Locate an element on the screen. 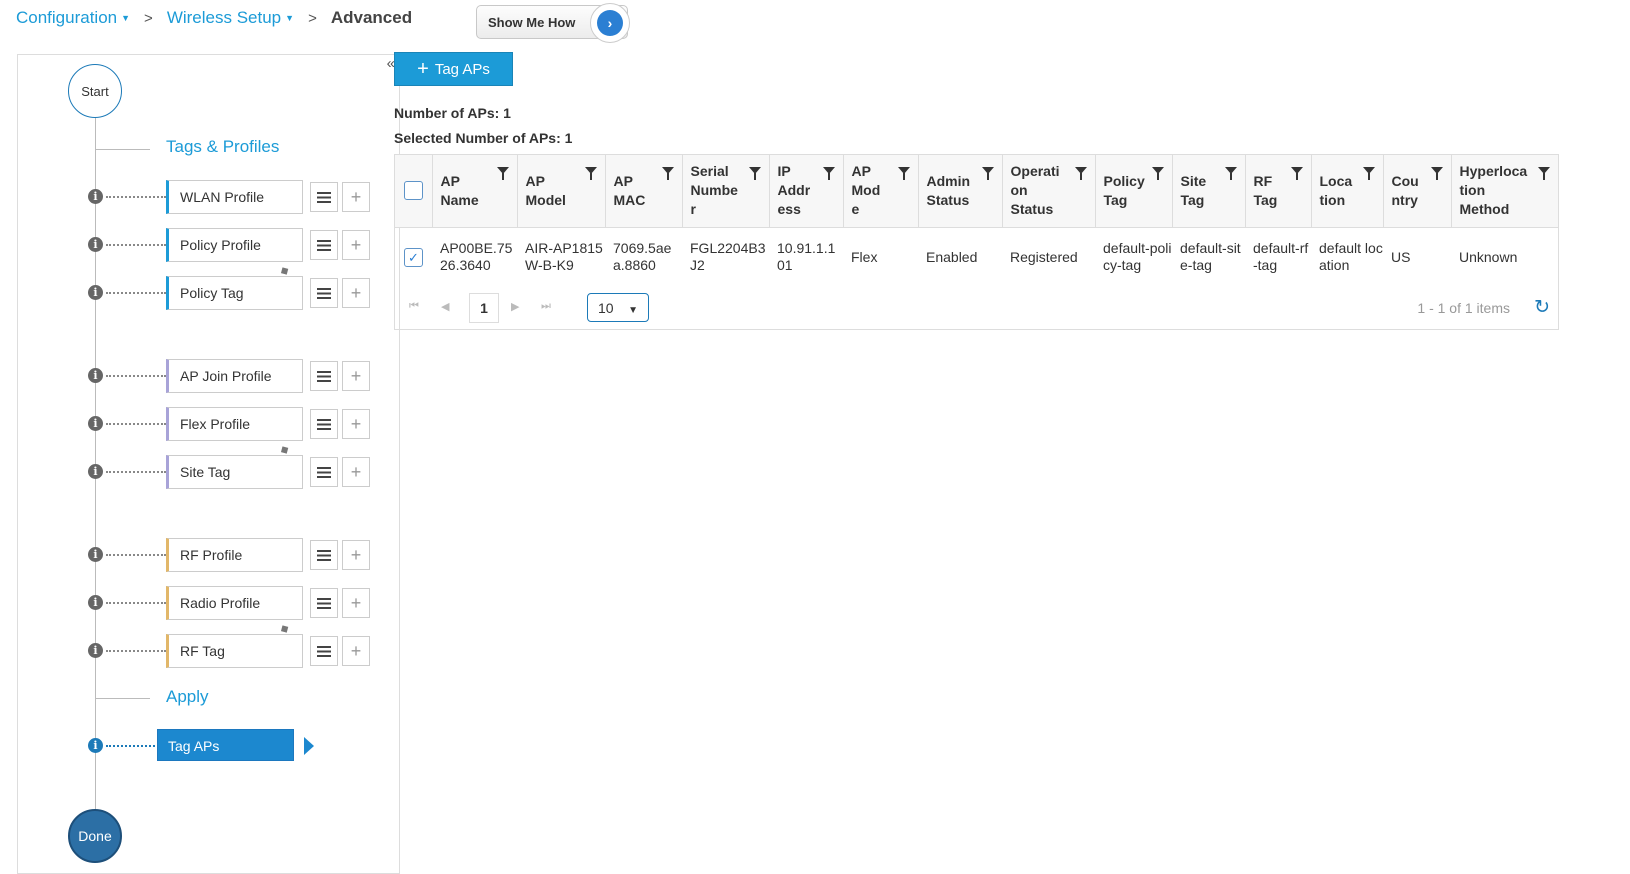 The height and width of the screenshot is (874, 1630). select-all-checkbox is located at coordinates (413, 191).